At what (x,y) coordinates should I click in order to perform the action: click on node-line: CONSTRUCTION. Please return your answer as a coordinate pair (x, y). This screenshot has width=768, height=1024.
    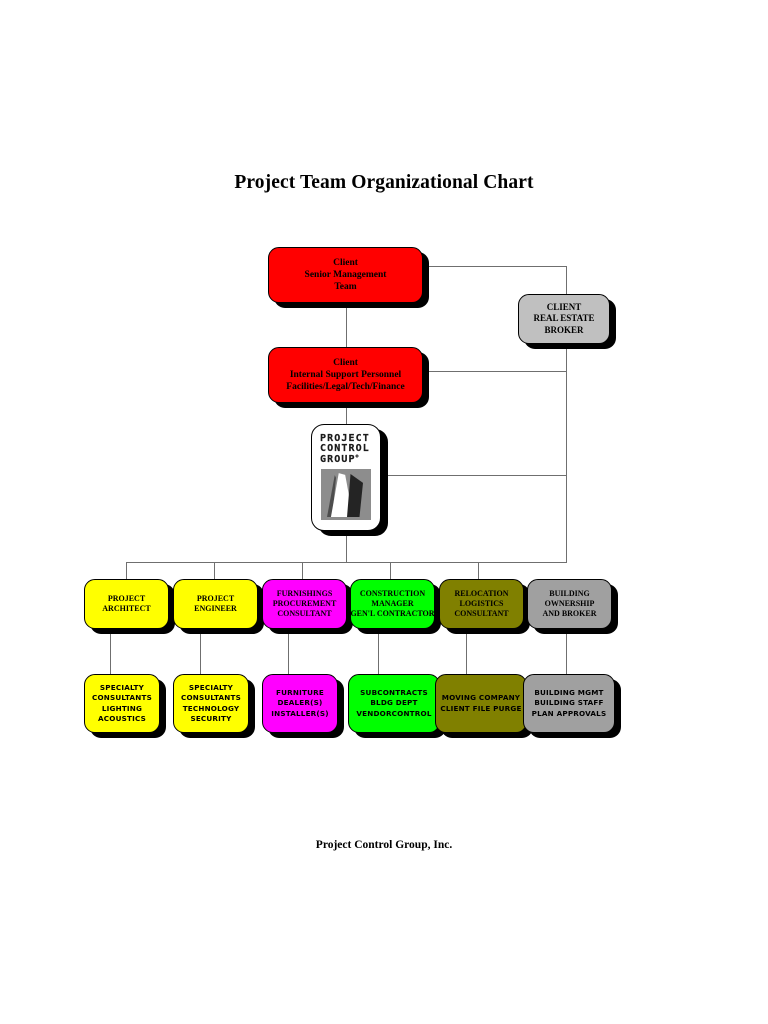
    Looking at the image, I should click on (392, 593).